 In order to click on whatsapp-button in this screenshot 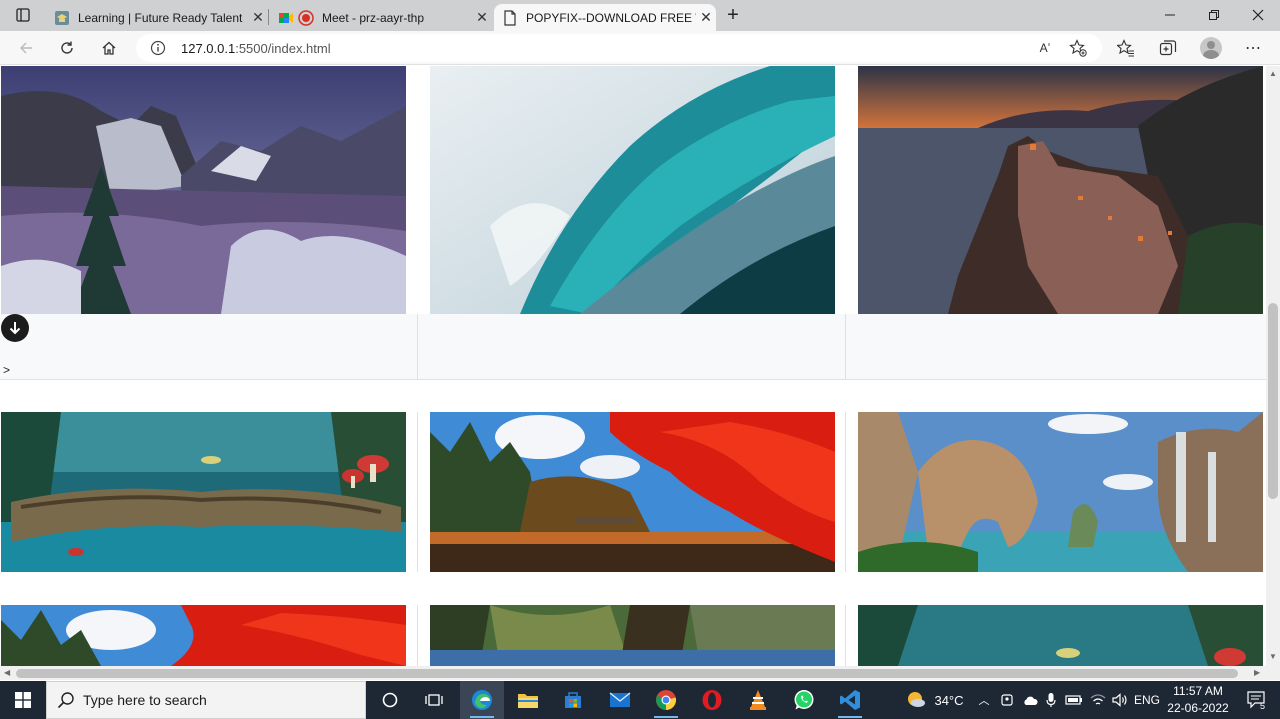, I will do `click(804, 700)`.